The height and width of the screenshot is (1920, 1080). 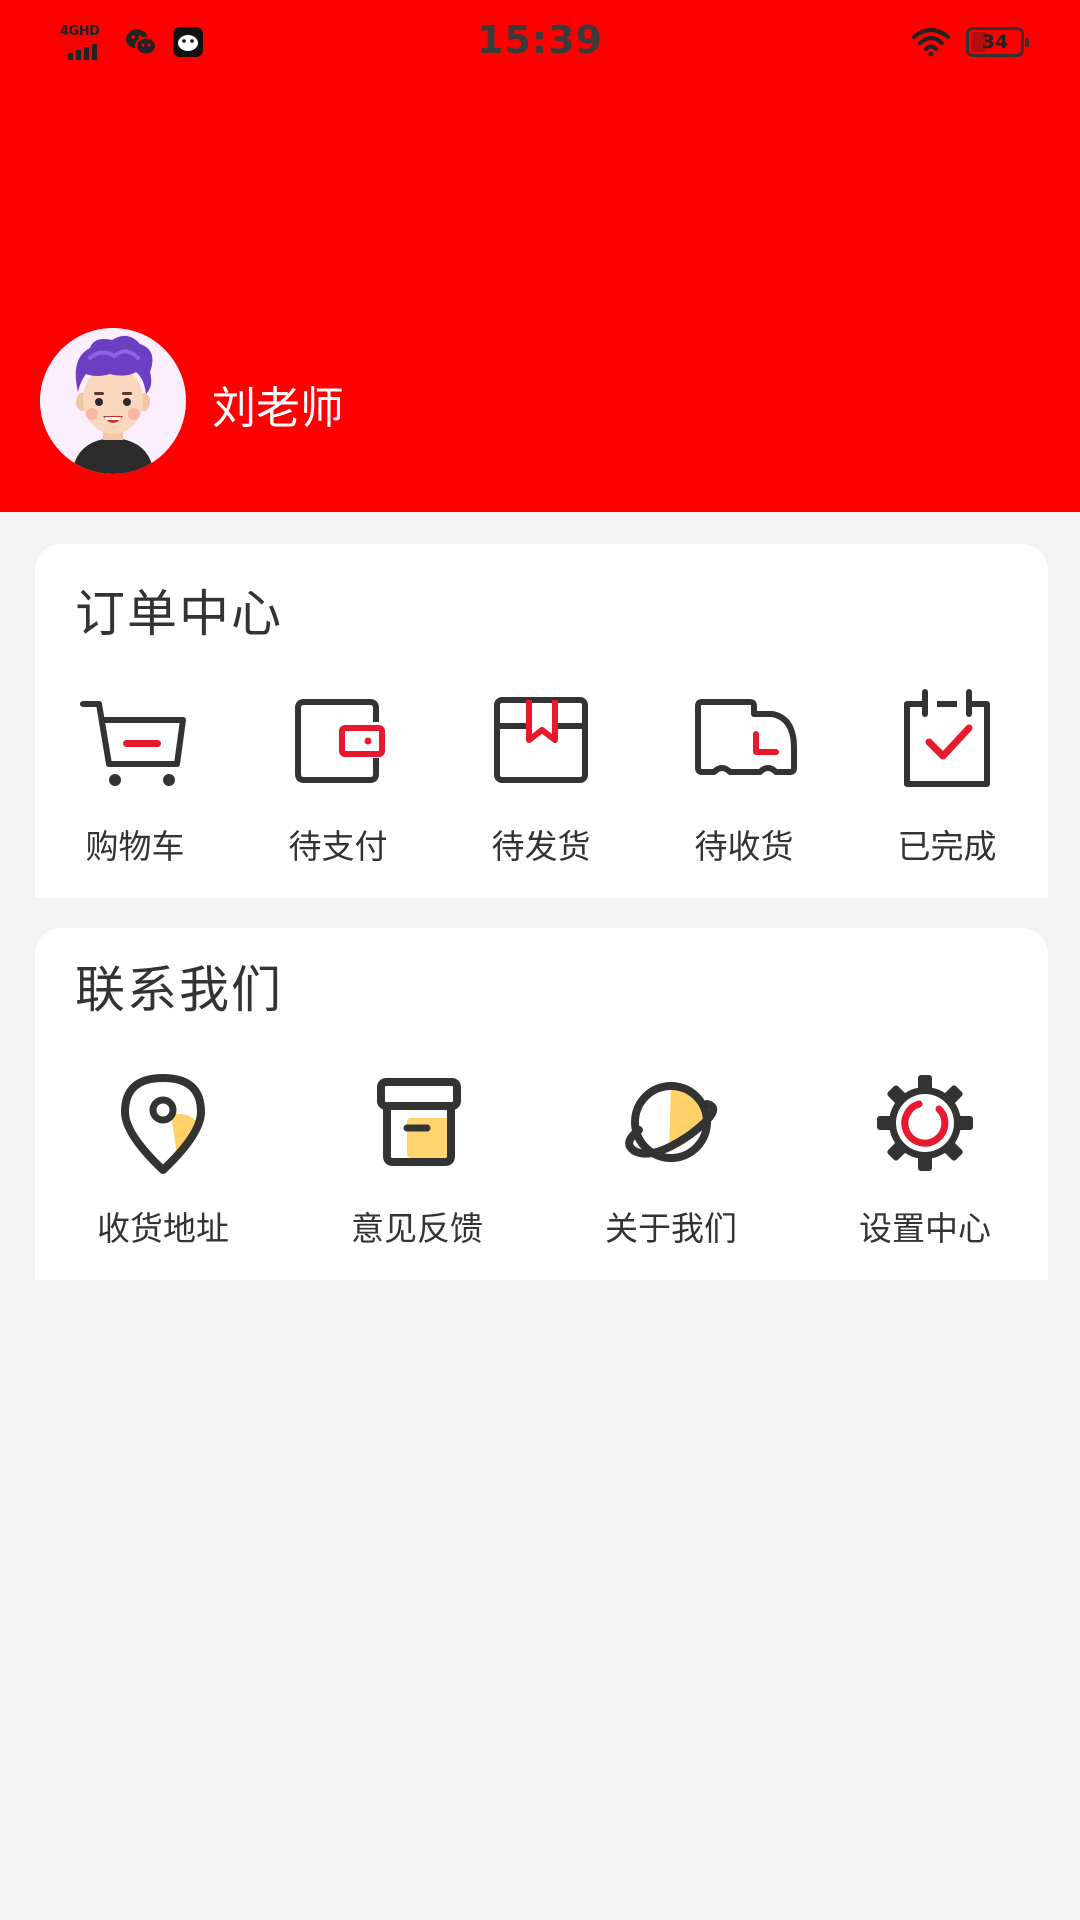 What do you see at coordinates (931, 42) in the screenshot?
I see `wifi-icon` at bounding box center [931, 42].